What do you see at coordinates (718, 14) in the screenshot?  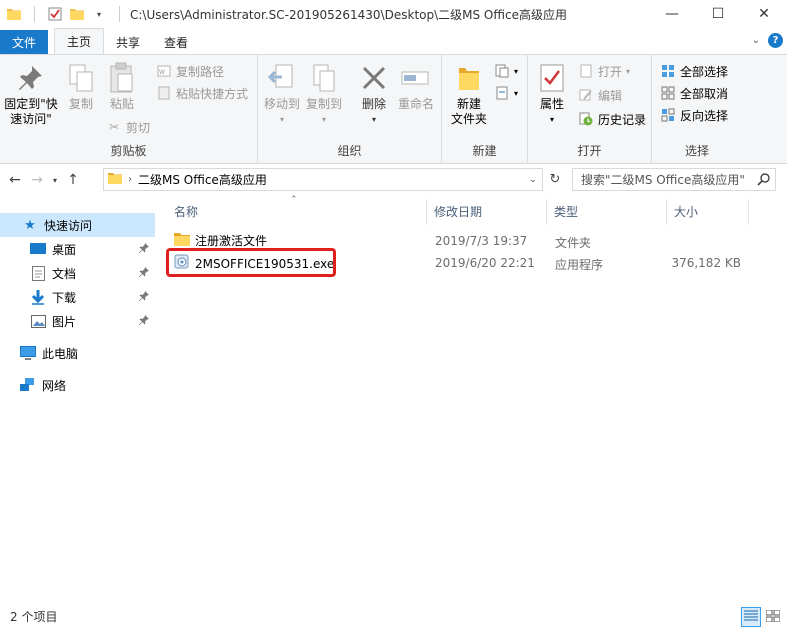 I see `maximize-button: ☐` at bounding box center [718, 14].